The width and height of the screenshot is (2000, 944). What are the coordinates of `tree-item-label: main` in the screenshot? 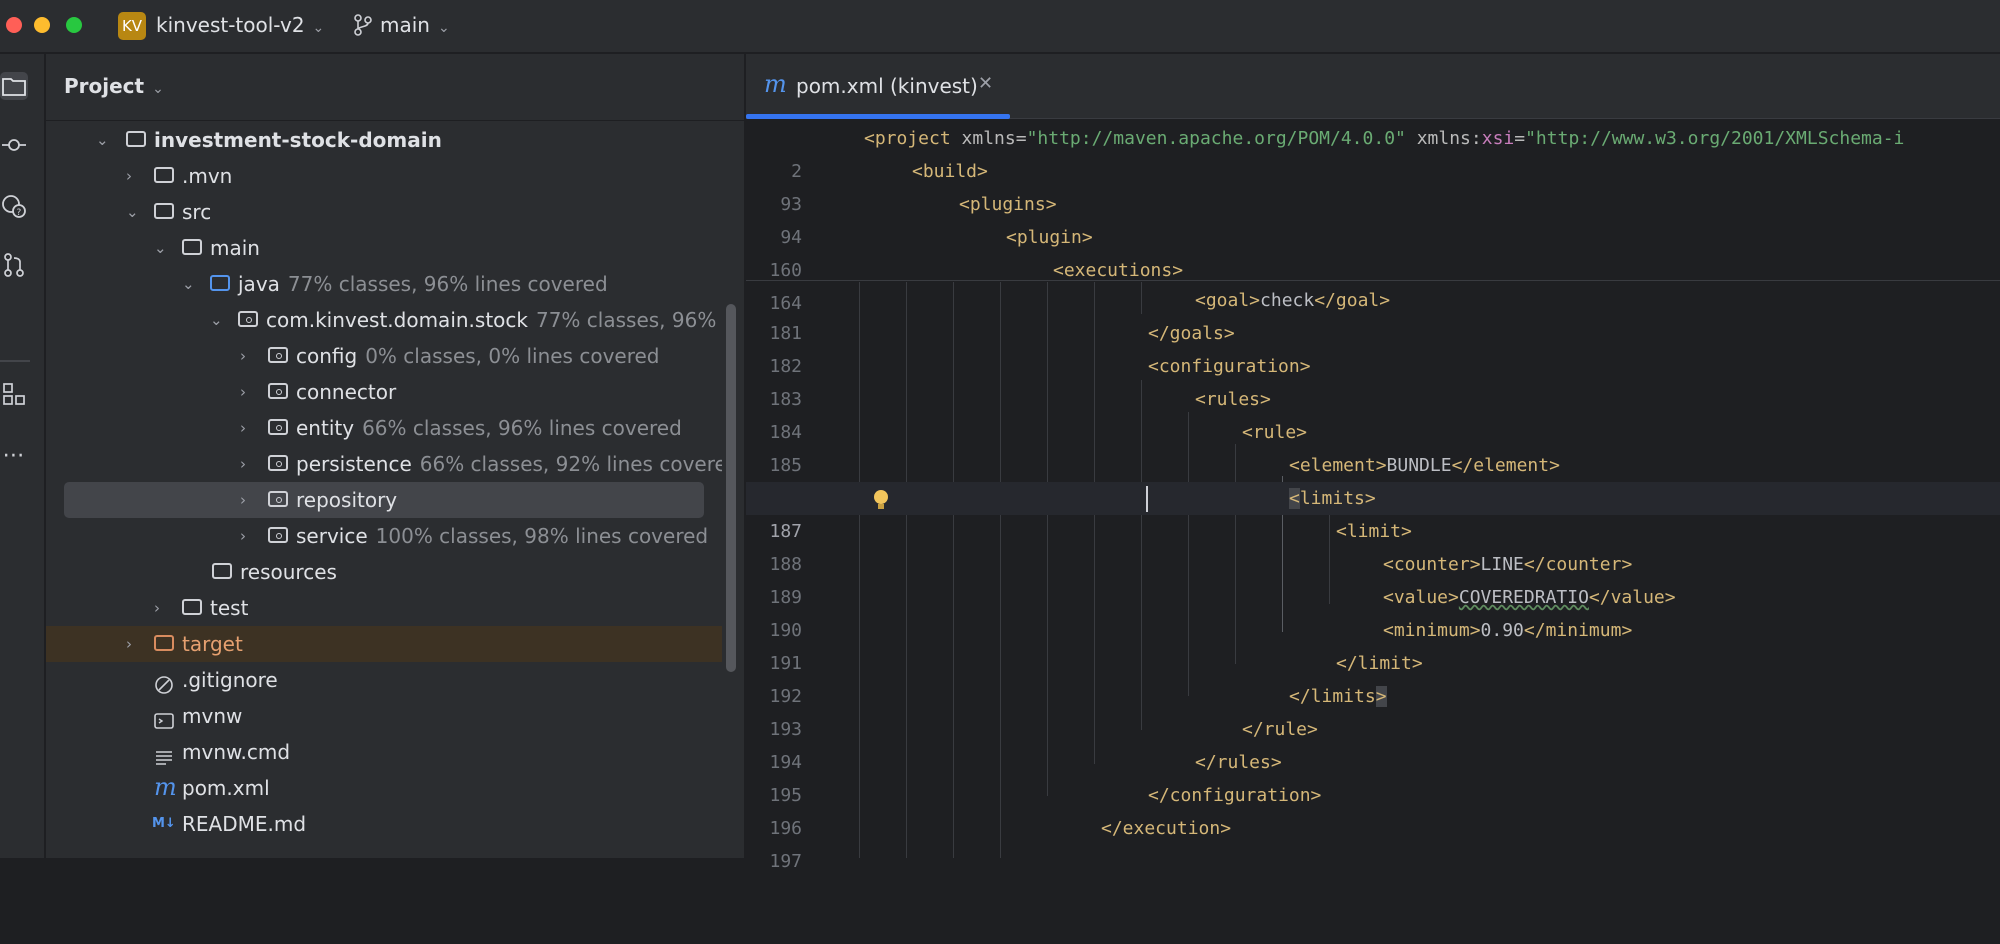 It's located at (235, 248).